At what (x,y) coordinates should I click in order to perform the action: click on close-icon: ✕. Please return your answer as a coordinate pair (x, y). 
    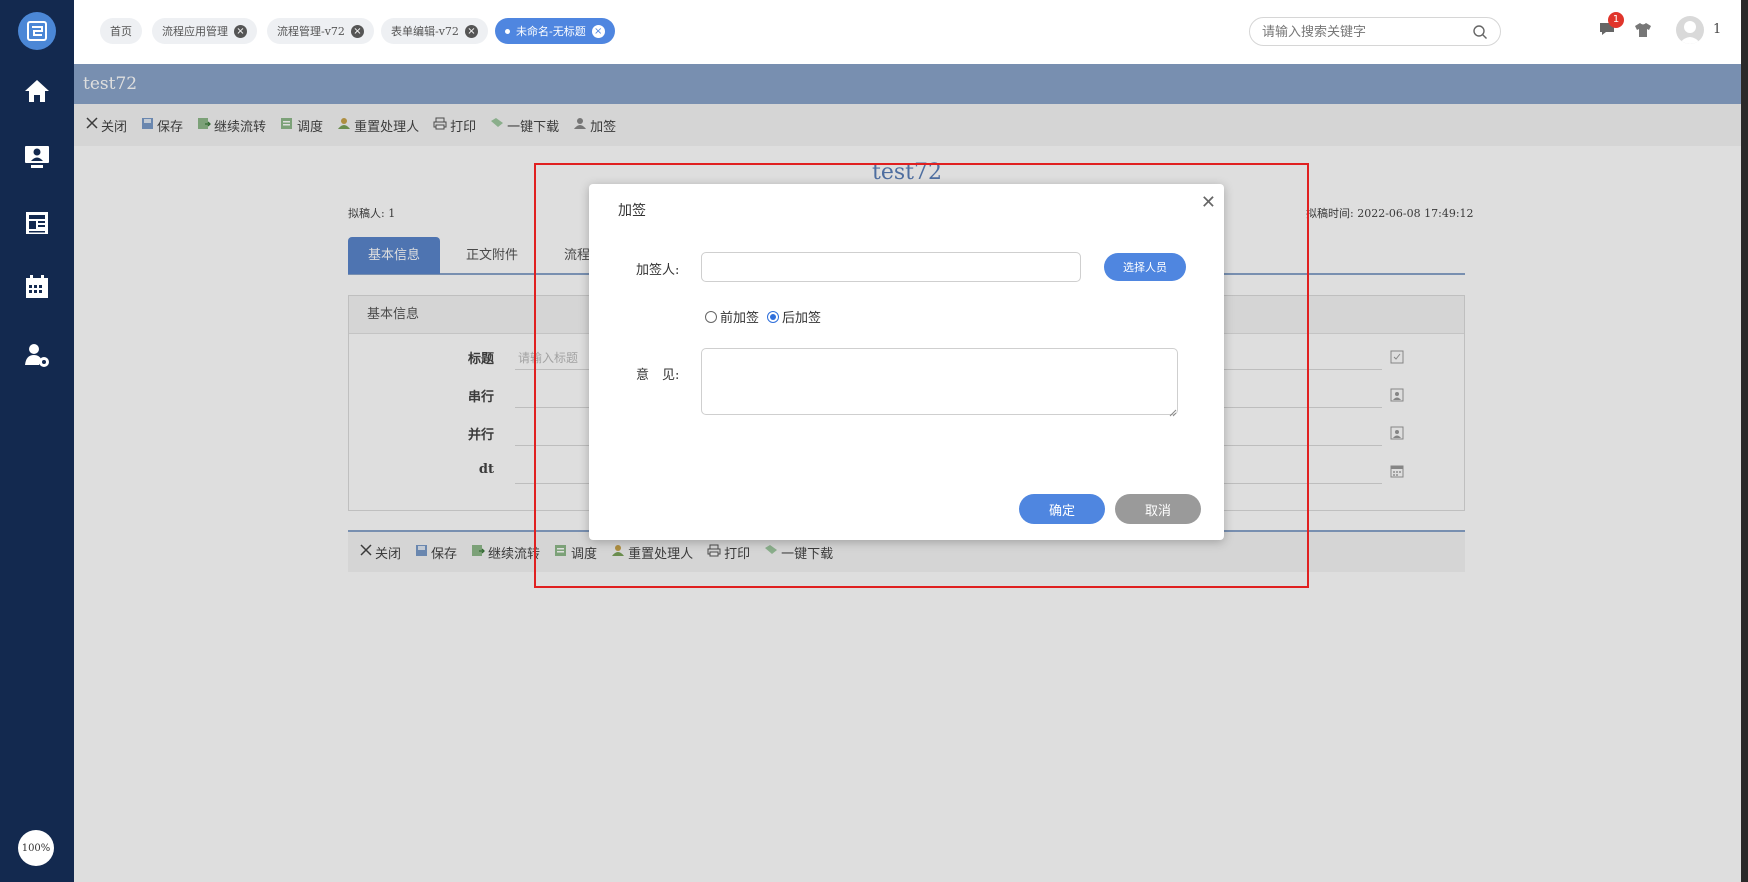
    Looking at the image, I should click on (1208, 202).